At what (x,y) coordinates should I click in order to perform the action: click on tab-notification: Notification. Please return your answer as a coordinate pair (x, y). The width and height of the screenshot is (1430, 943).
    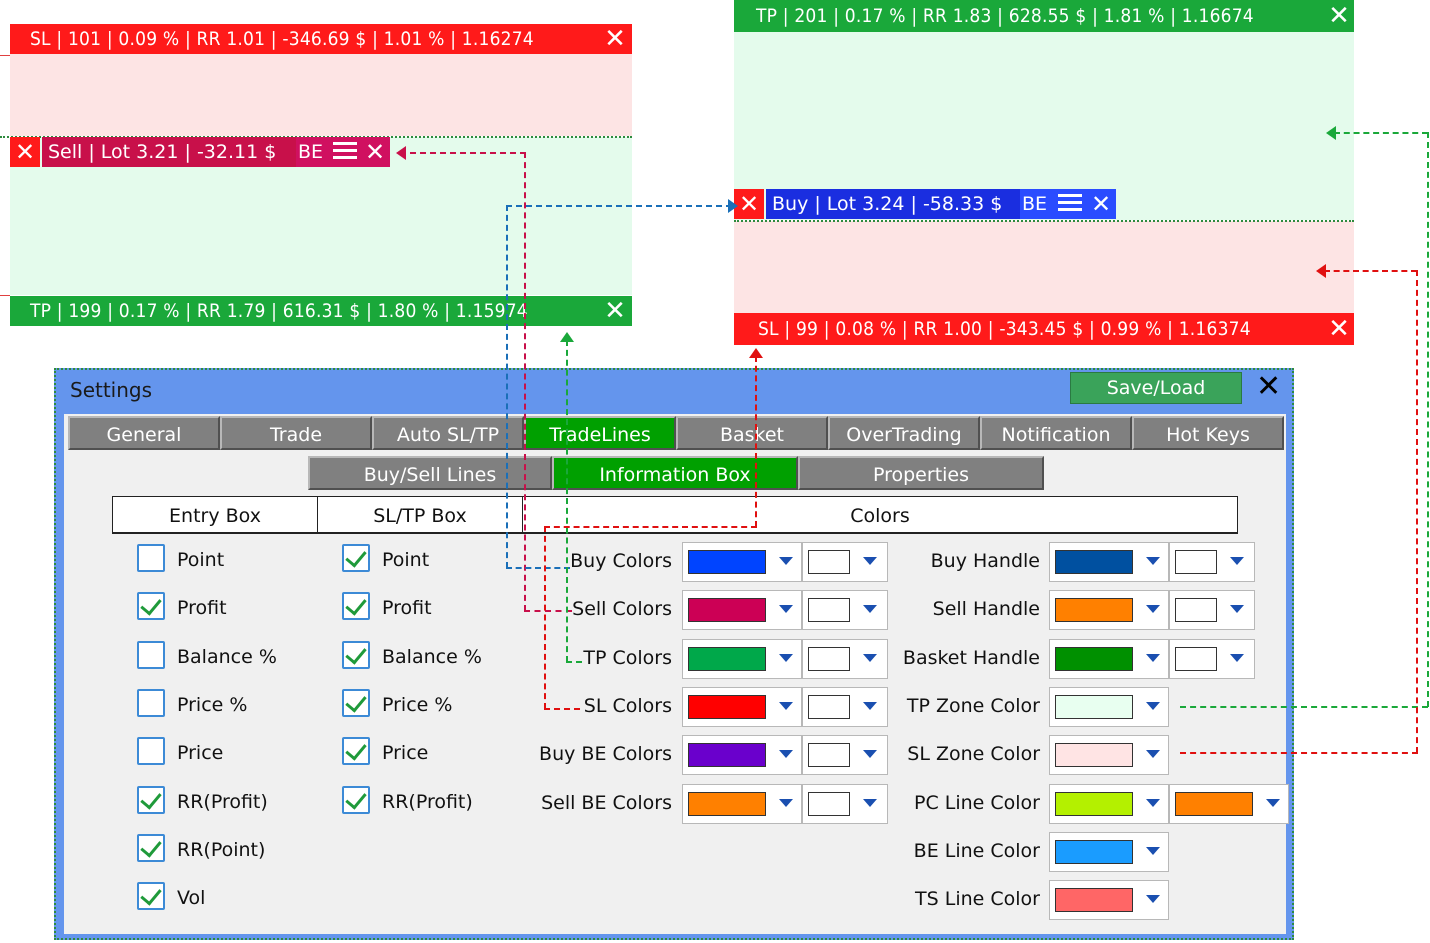
    Looking at the image, I should click on (1056, 433).